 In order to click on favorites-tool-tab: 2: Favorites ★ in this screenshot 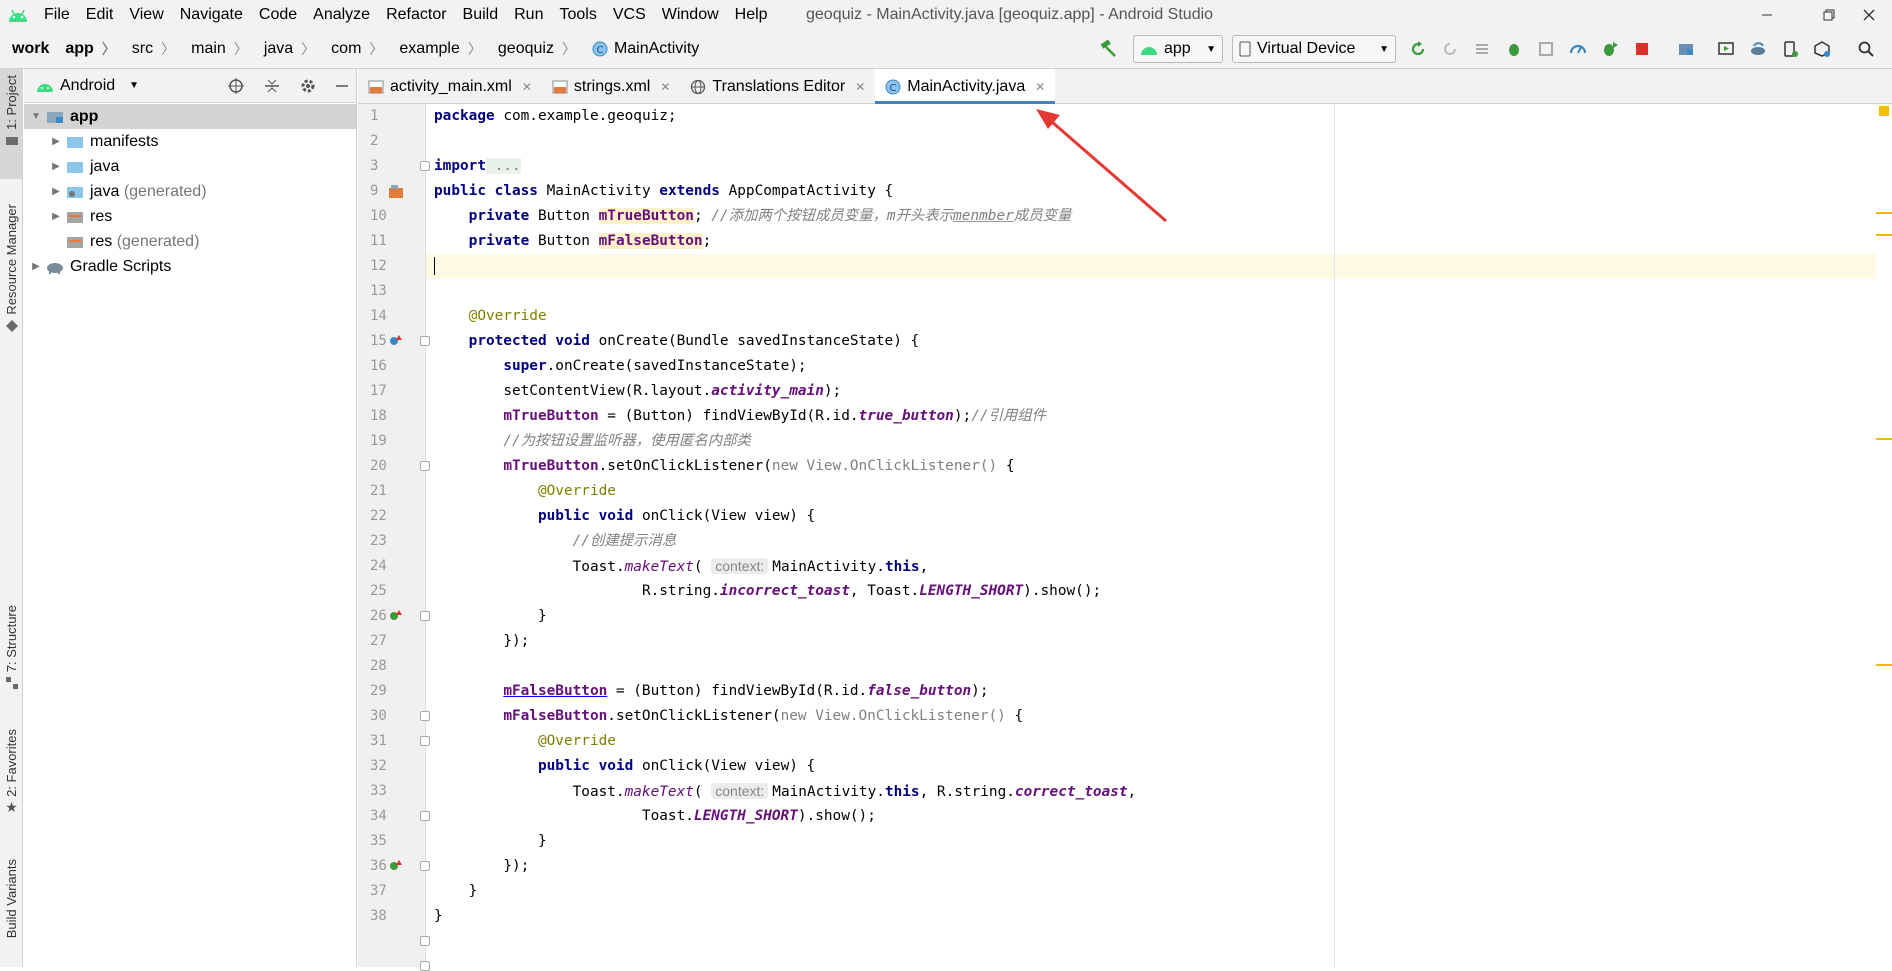, I will do `click(11, 779)`.